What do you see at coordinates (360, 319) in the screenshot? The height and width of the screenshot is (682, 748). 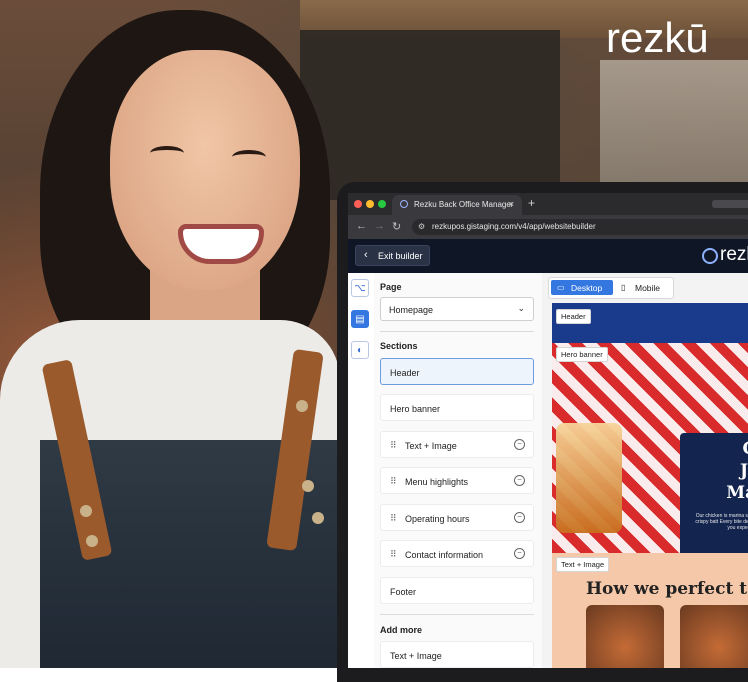 I see `page-icon: ▤` at bounding box center [360, 319].